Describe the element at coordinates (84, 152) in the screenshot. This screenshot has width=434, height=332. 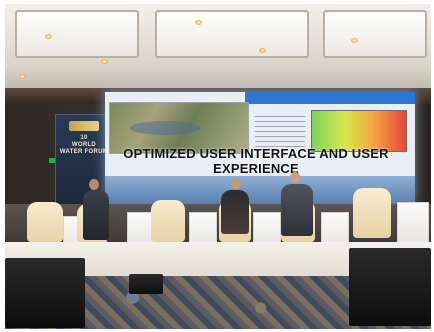
I see `banner-line-3: WATER FORUM` at that location.